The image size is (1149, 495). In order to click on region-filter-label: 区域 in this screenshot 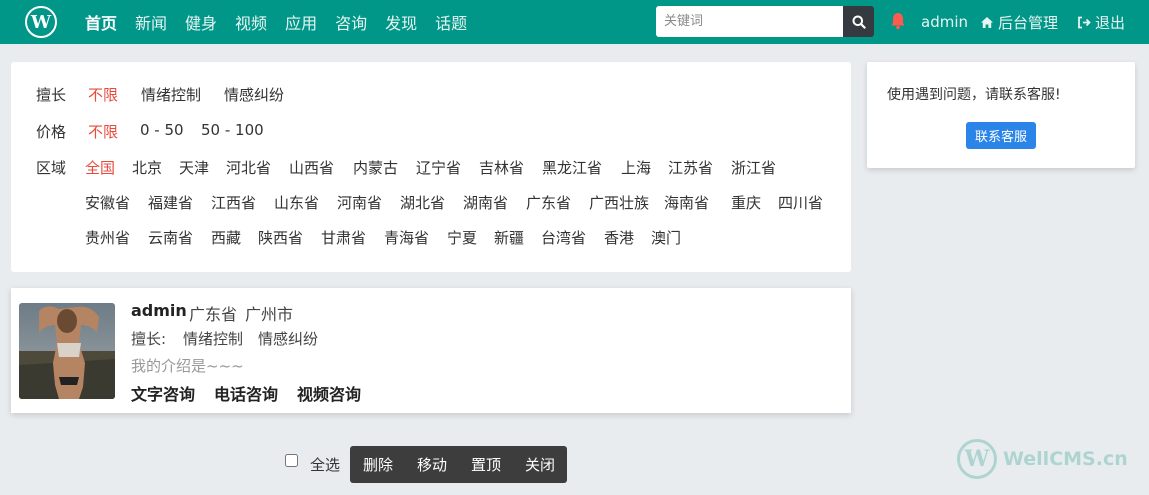, I will do `click(51, 168)`.